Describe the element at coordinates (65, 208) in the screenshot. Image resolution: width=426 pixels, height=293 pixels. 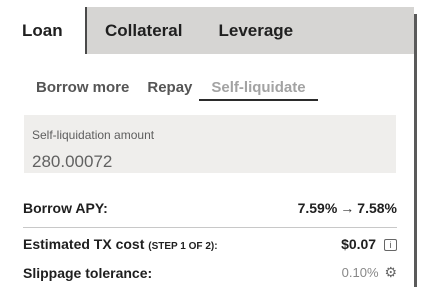
I see `borrow-apy-label: Borrow APY:` at that location.